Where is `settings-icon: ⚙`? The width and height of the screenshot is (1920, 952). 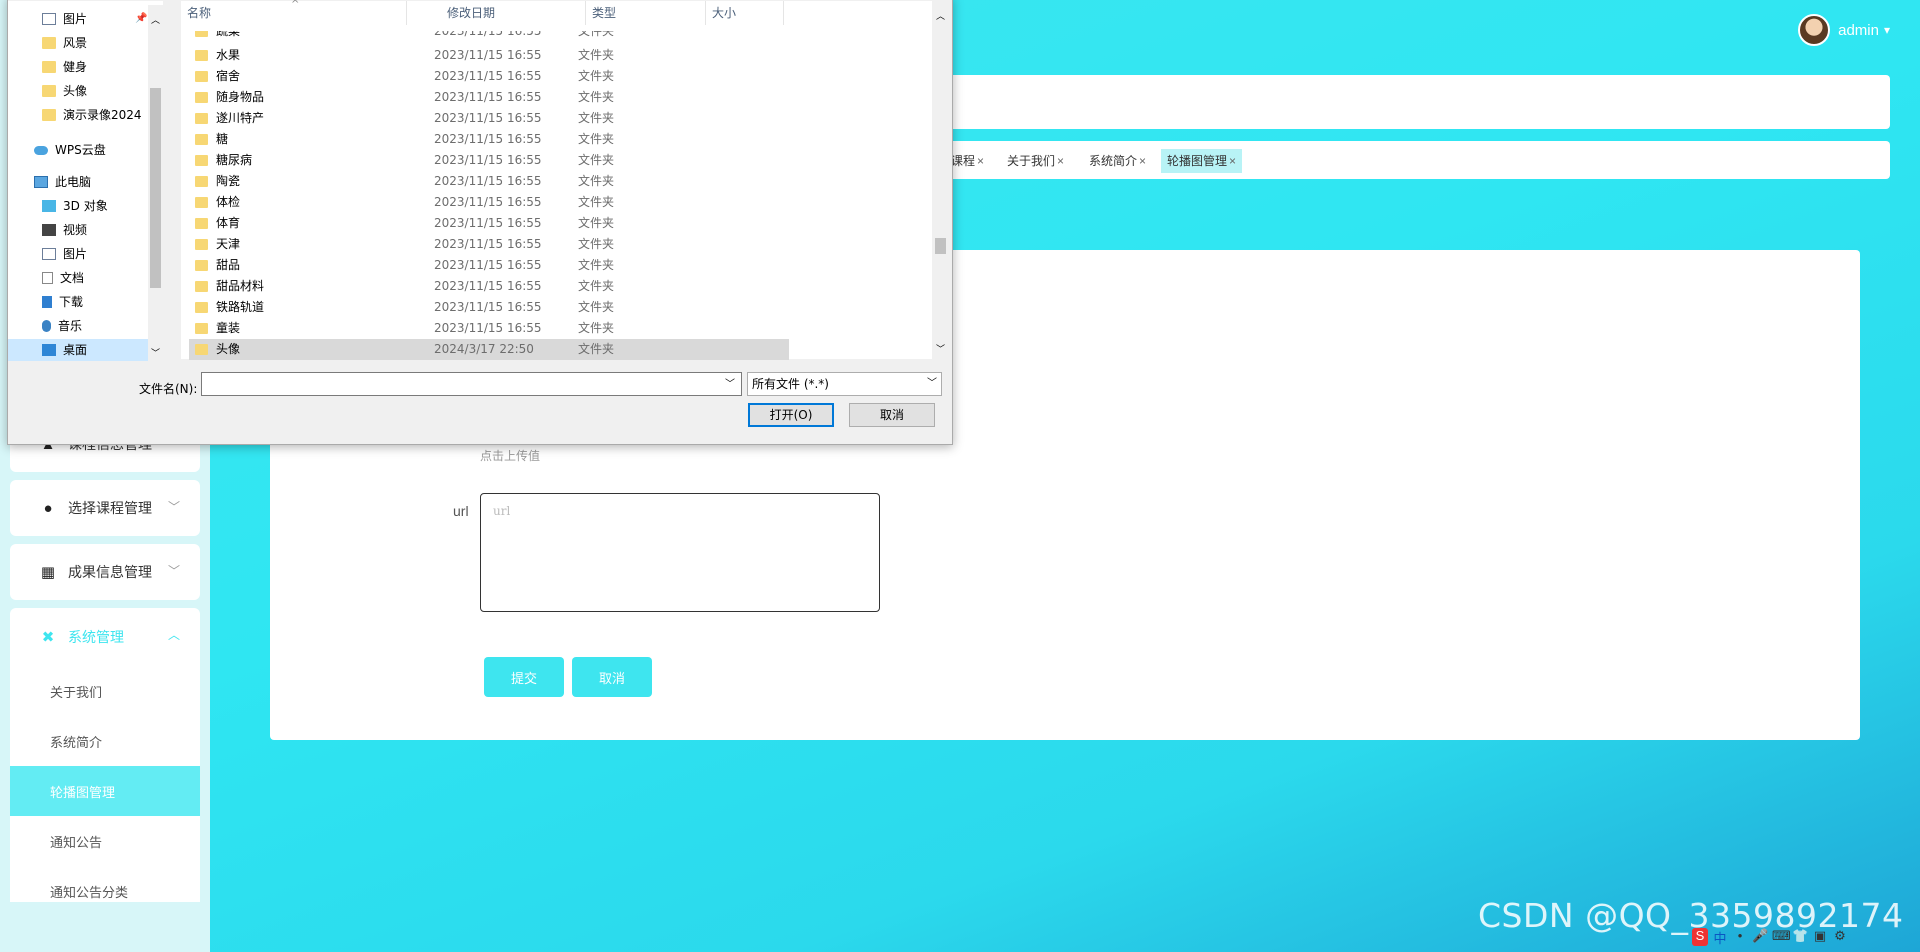
settings-icon: ⚙ is located at coordinates (1840, 937).